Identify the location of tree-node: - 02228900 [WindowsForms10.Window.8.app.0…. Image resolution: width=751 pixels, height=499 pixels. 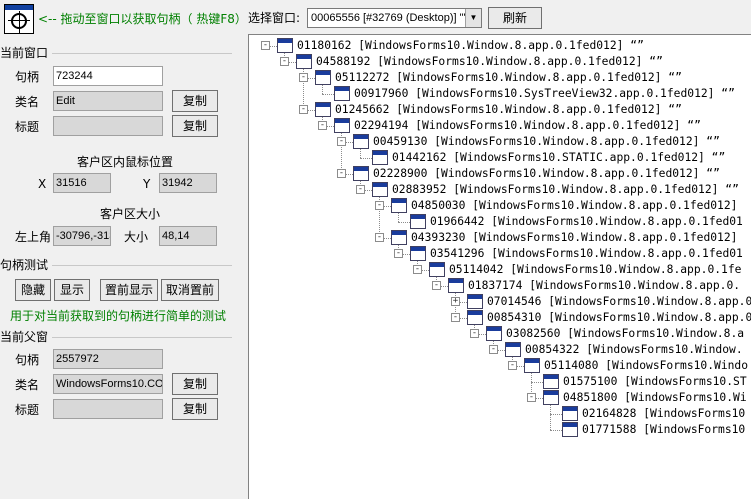
(500, 174).